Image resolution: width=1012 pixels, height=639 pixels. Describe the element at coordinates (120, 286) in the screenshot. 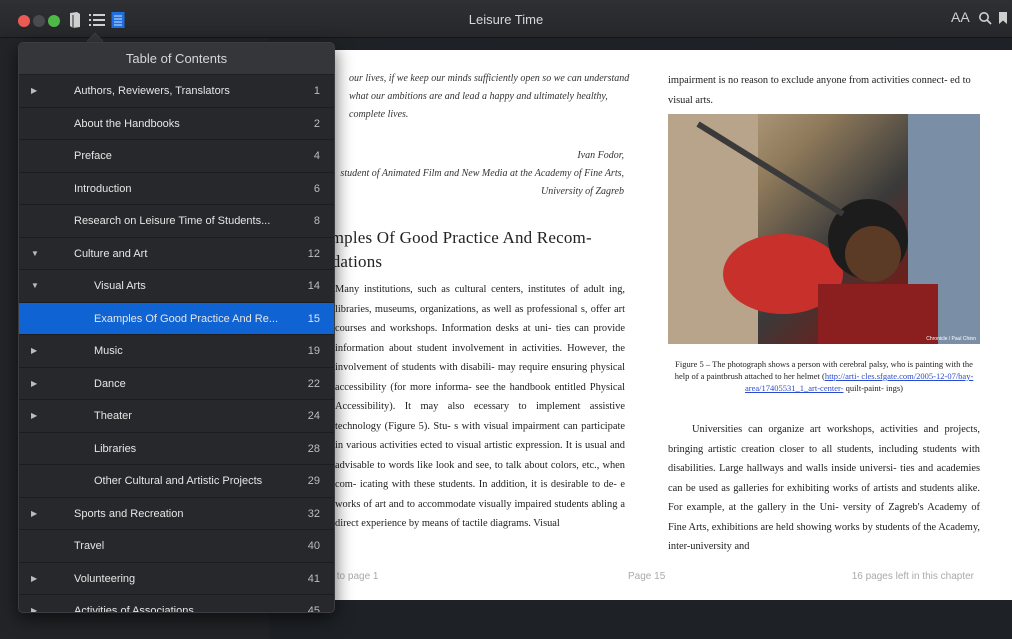

I see `toc-item-label: Visual Arts` at that location.